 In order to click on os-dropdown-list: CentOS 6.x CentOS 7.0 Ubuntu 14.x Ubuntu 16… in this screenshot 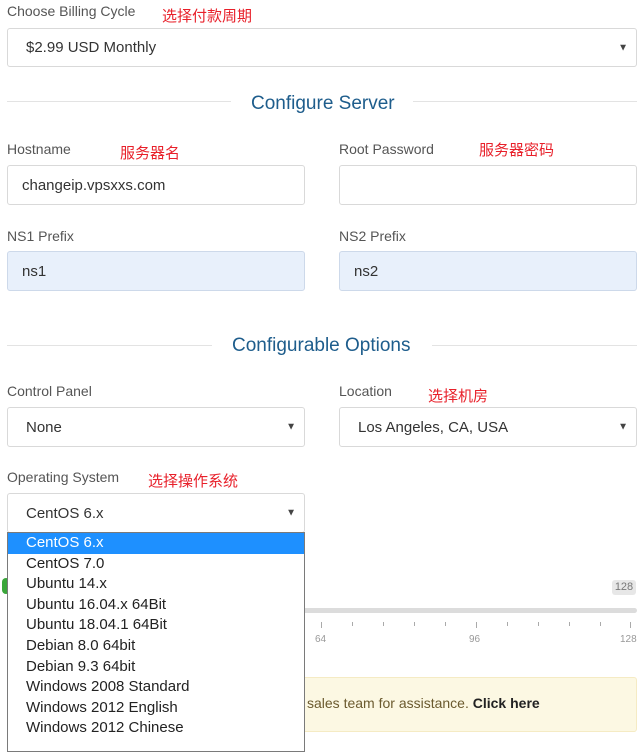, I will do `click(156, 642)`.